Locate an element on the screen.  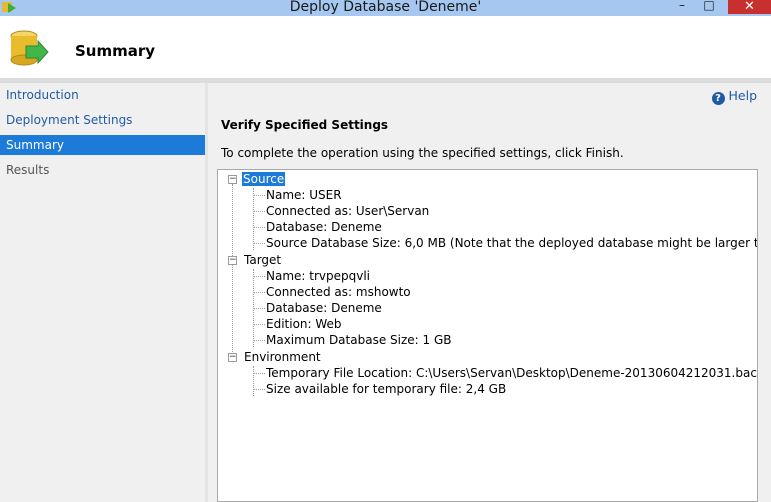
tree-item: Connected as: mshowto is located at coordinates (338, 292).